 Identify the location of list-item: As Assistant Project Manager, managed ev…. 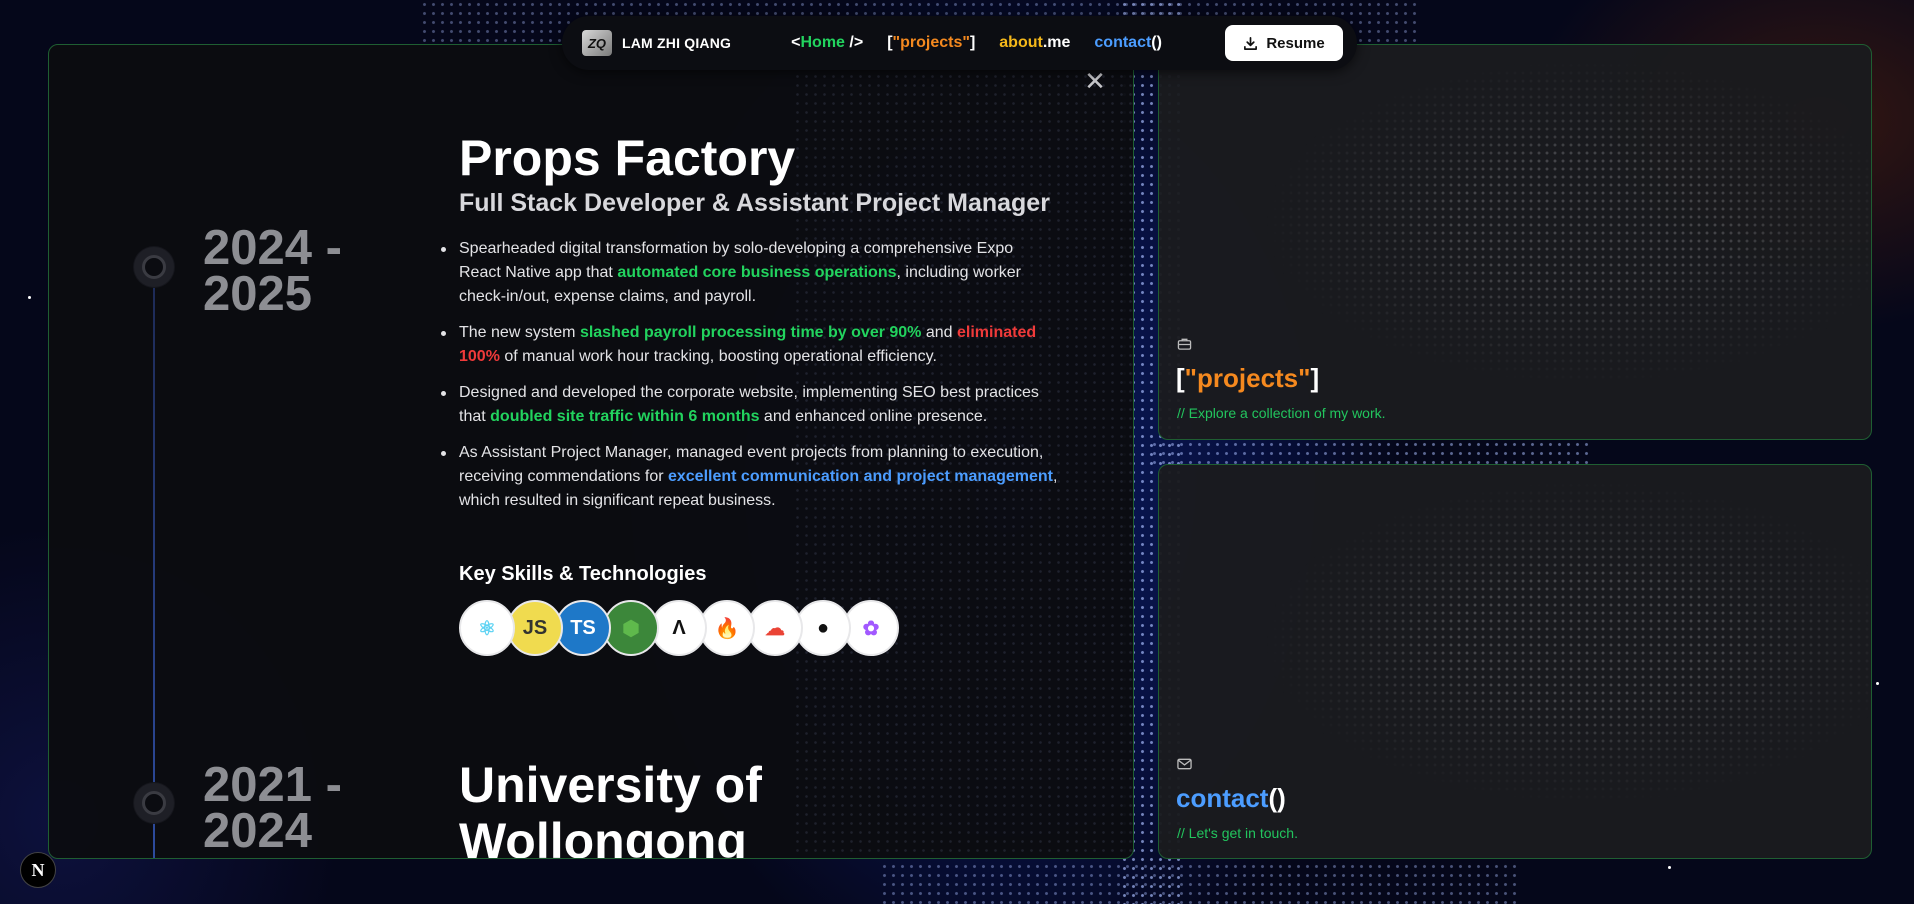
(750, 477).